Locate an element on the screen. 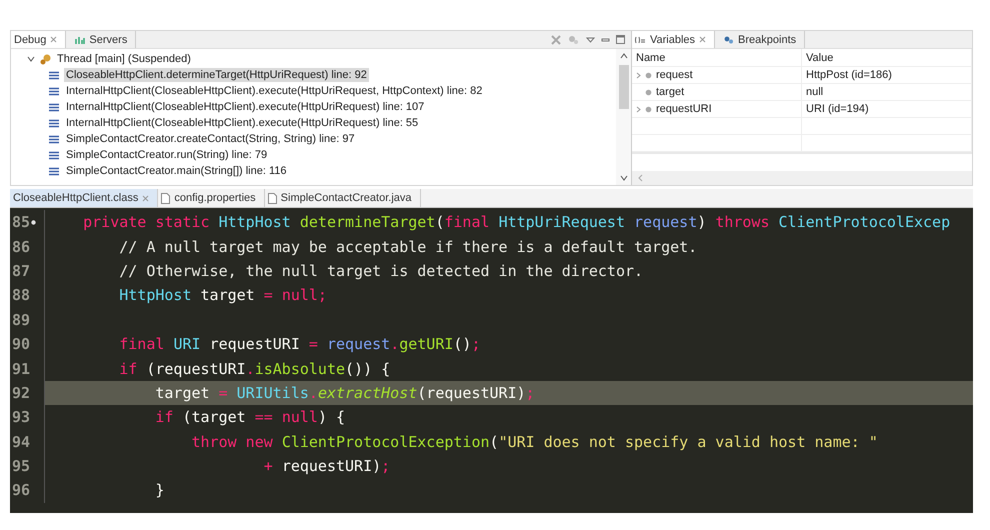 This screenshot has width=990, height=530. thread-item: Thread [main] (Suspended) is located at coordinates (313, 59).